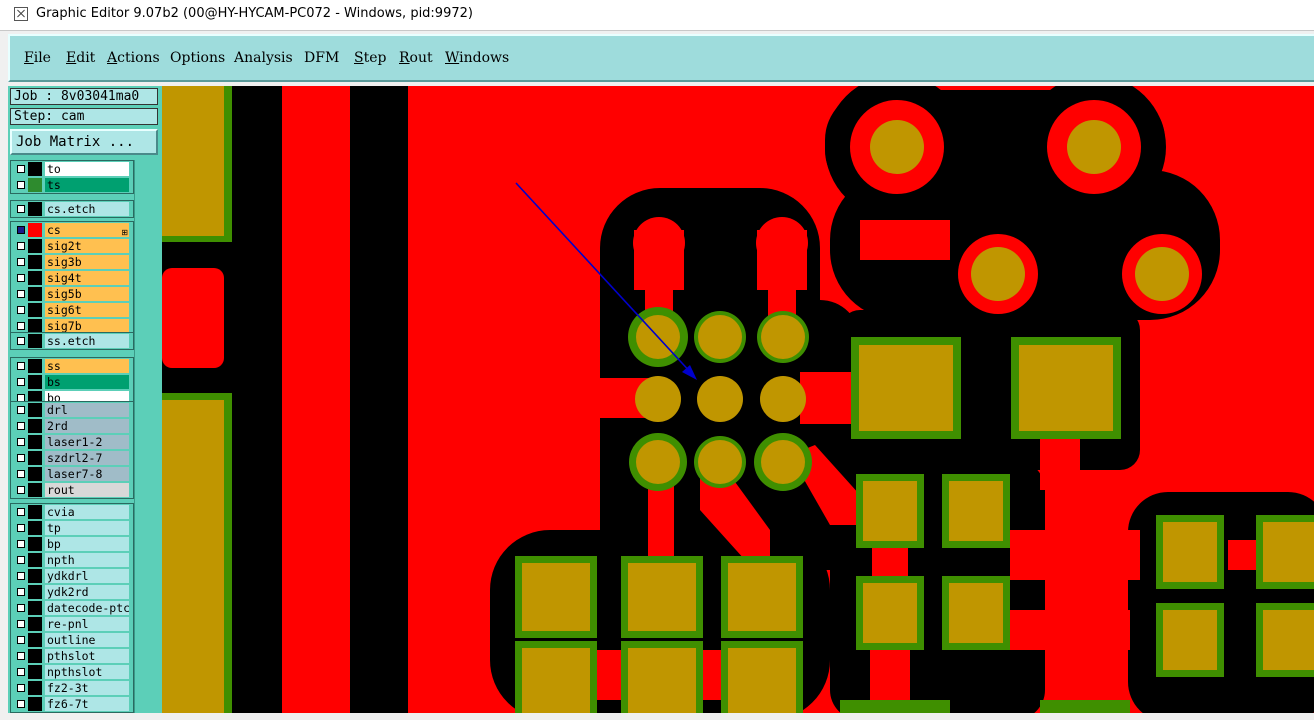 This screenshot has width=1314, height=720. What do you see at coordinates (87, 640) in the screenshot?
I see `layer-name: outline` at bounding box center [87, 640].